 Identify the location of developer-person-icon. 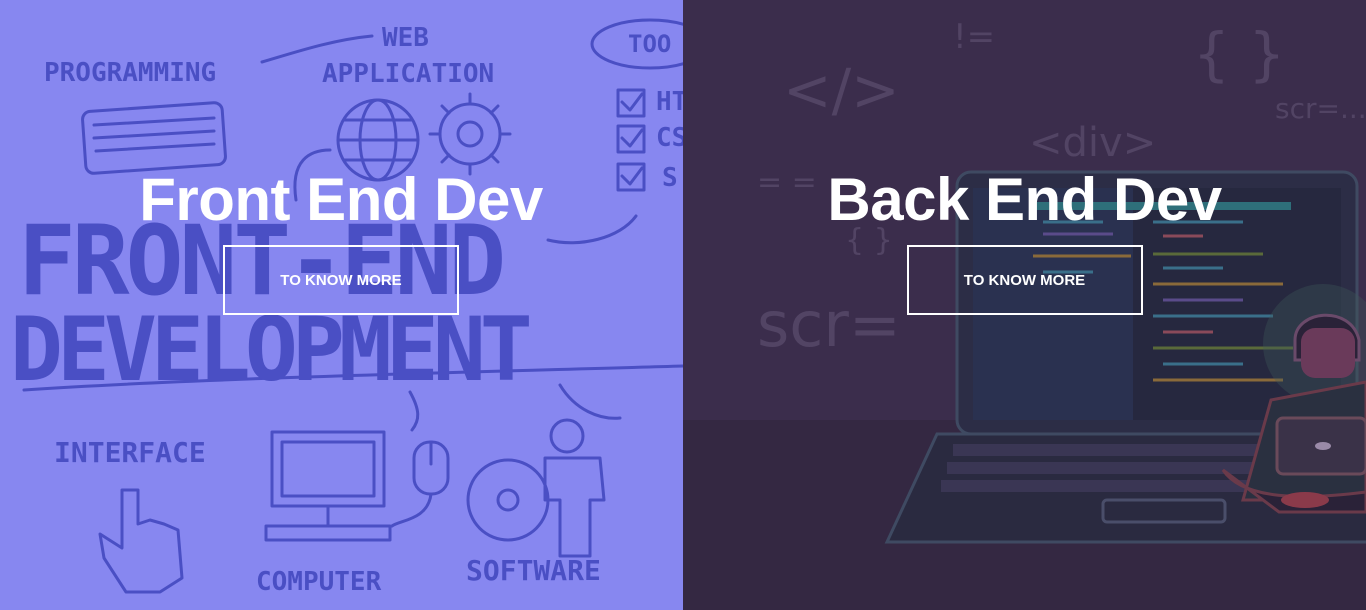
(1293, 399).